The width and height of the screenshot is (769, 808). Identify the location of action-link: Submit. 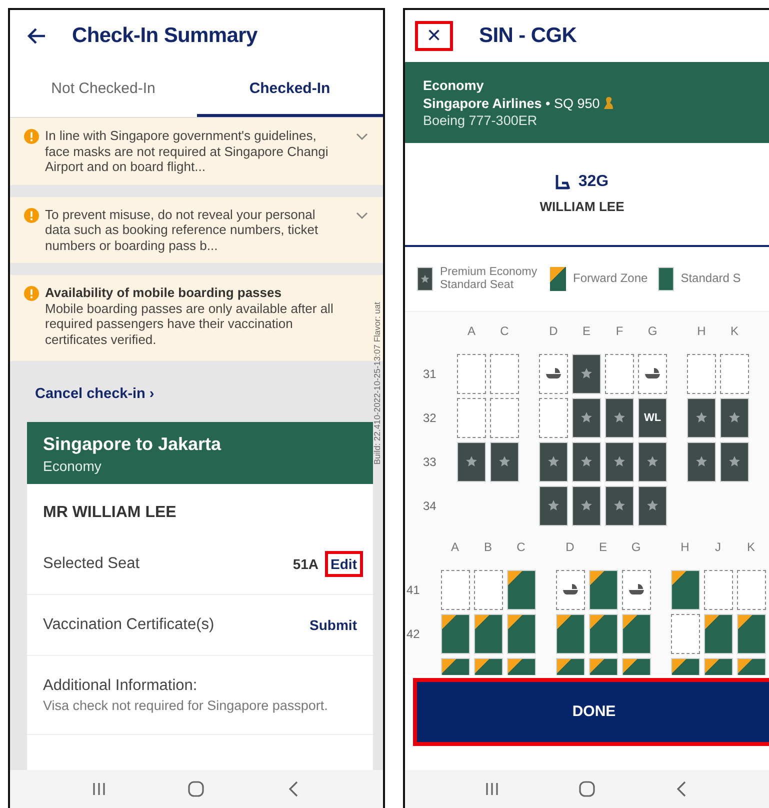
(333, 625).